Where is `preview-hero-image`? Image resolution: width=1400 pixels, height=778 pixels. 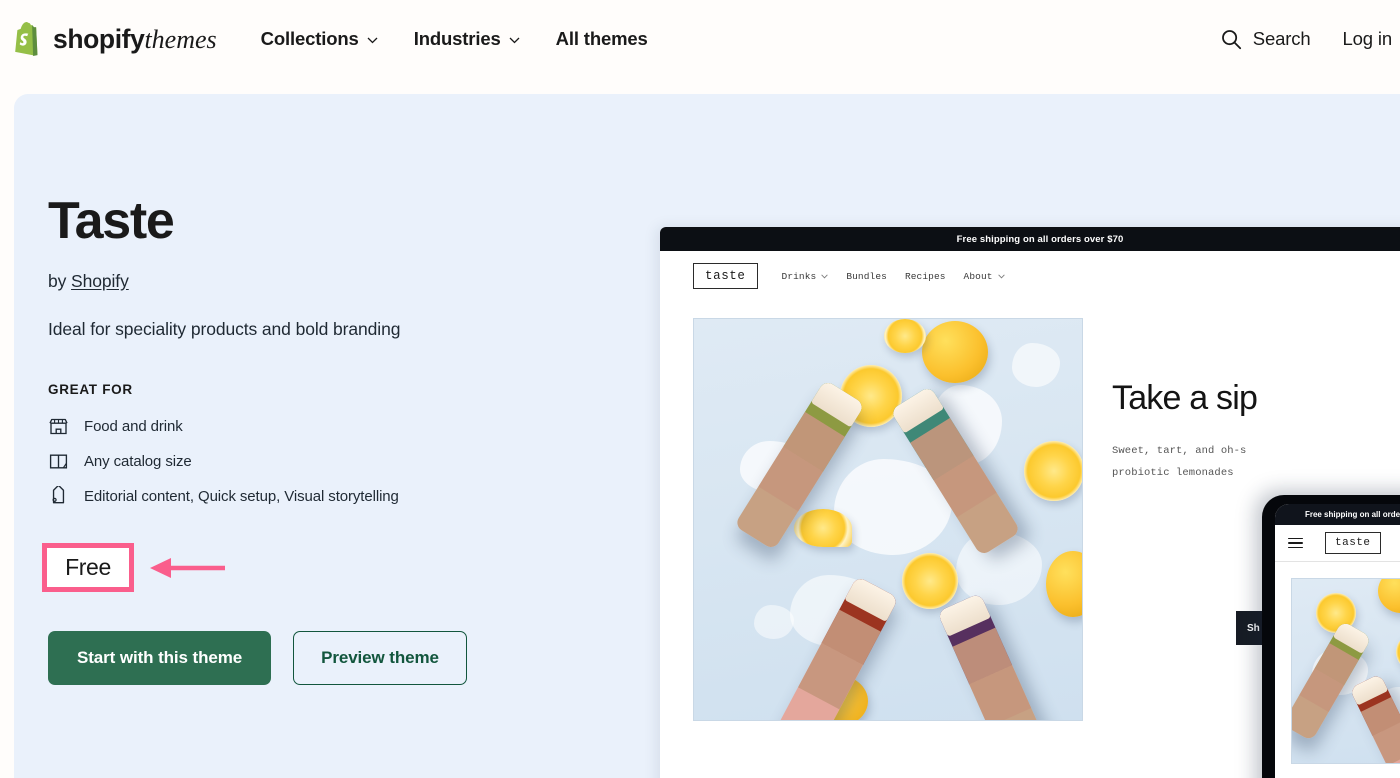
preview-hero-image is located at coordinates (888, 519).